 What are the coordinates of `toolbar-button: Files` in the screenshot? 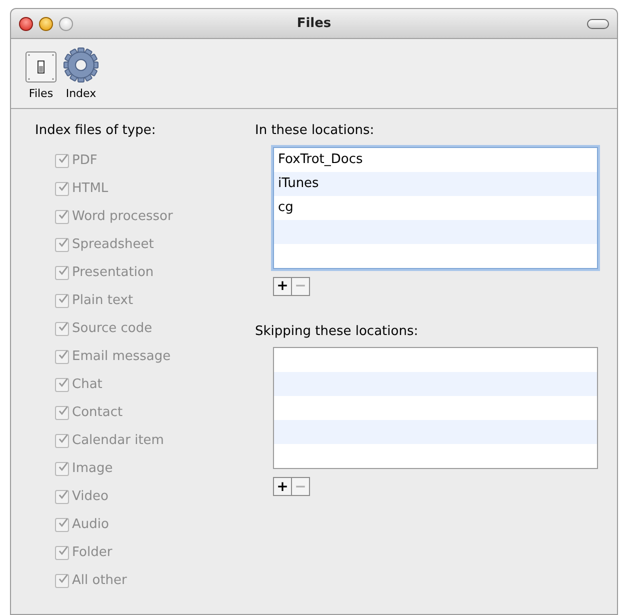 It's located at (41, 76).